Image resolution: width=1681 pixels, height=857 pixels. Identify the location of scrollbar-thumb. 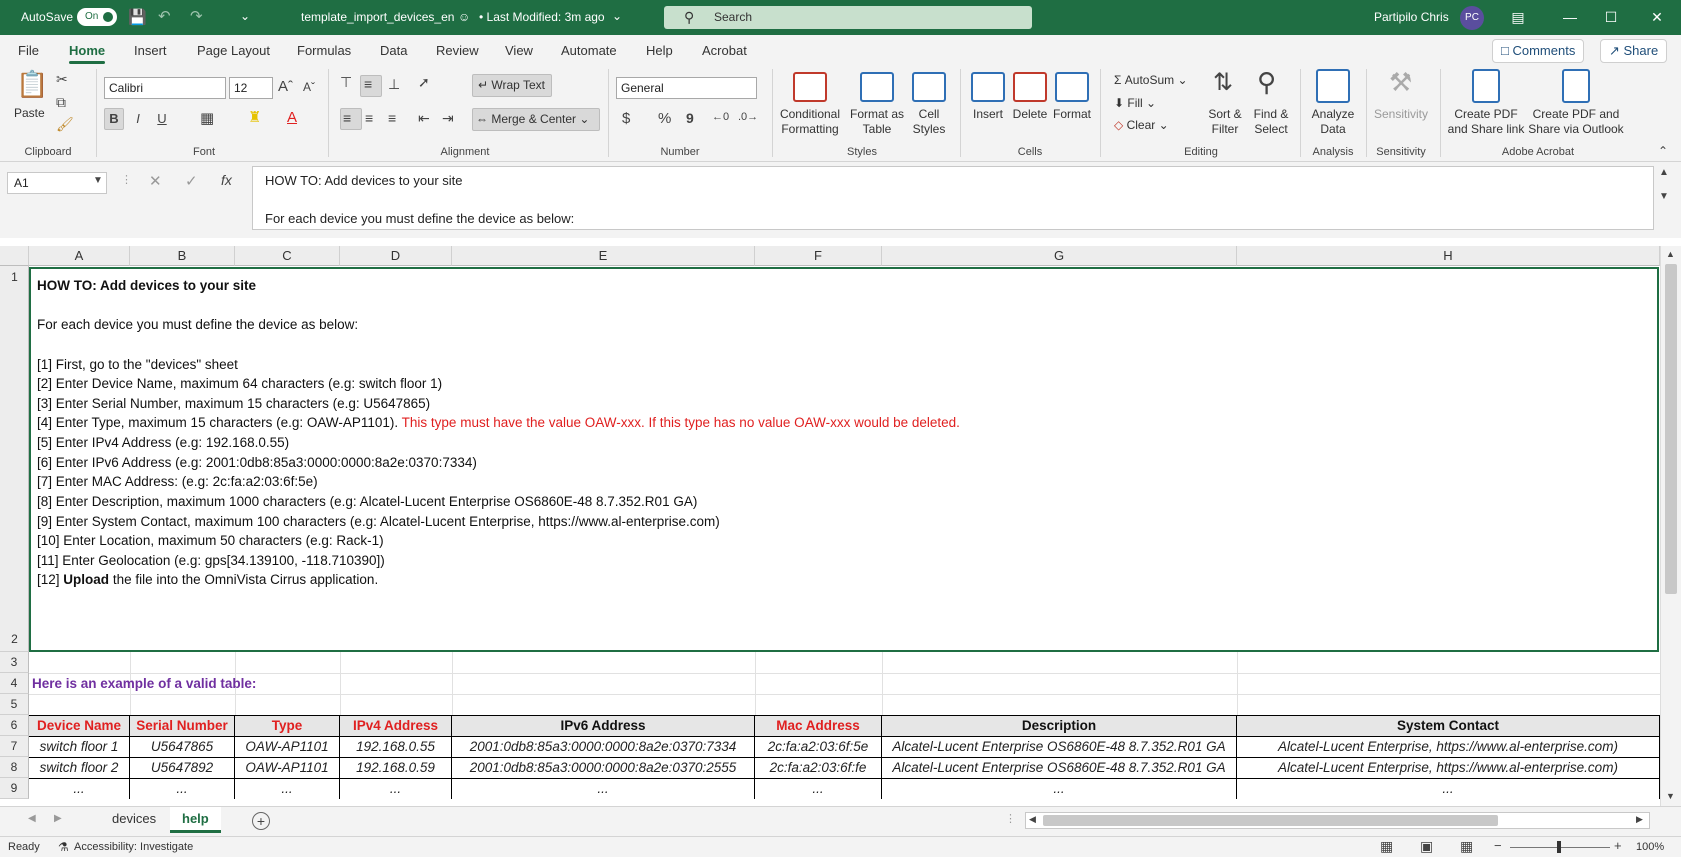
(1671, 429).